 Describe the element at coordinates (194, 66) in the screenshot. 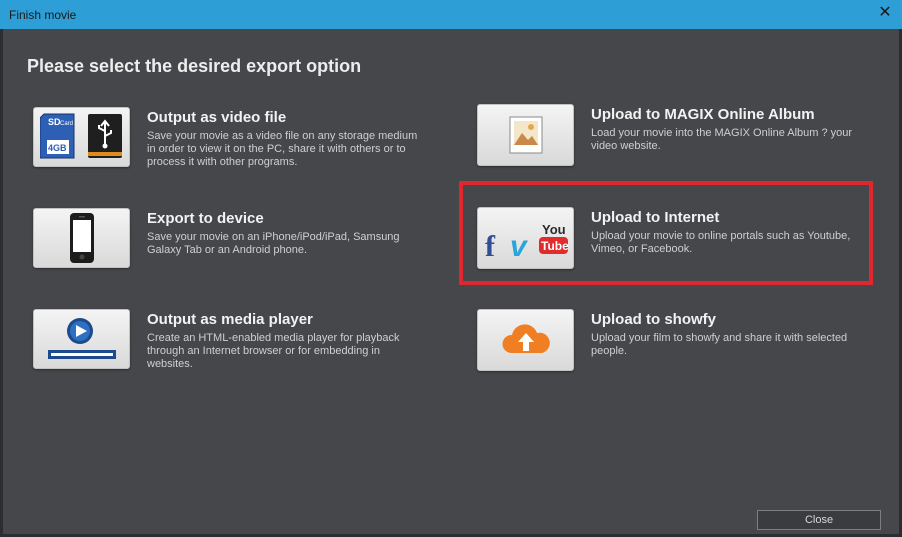

I see `page-title: Please select the desired export option` at that location.